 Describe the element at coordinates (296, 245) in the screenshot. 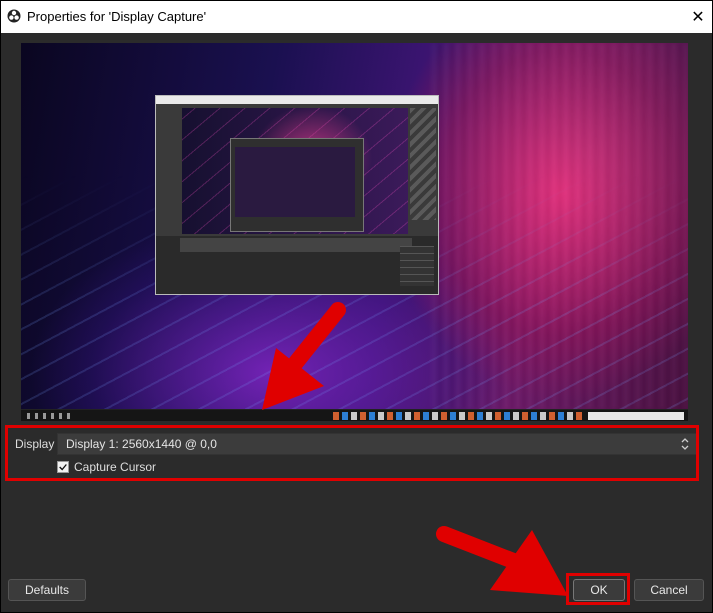

I see `nested-dock` at that location.